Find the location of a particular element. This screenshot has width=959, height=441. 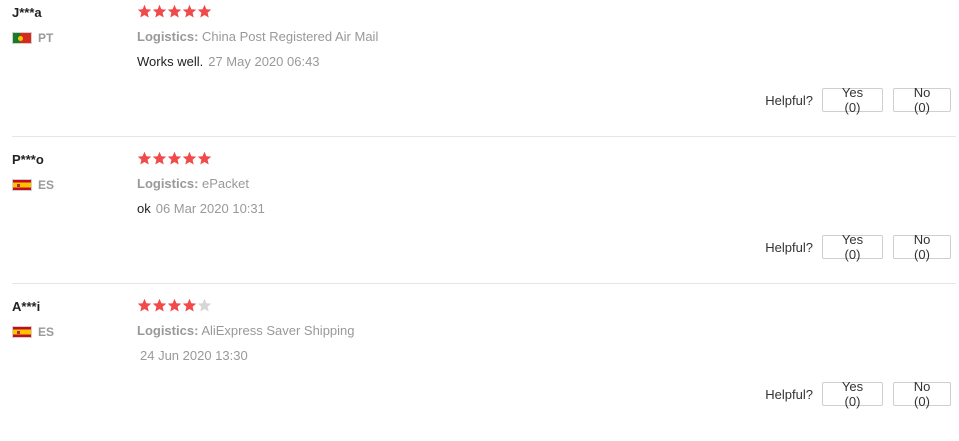

logistics-value: AliExpress Saver Shipping is located at coordinates (278, 330).